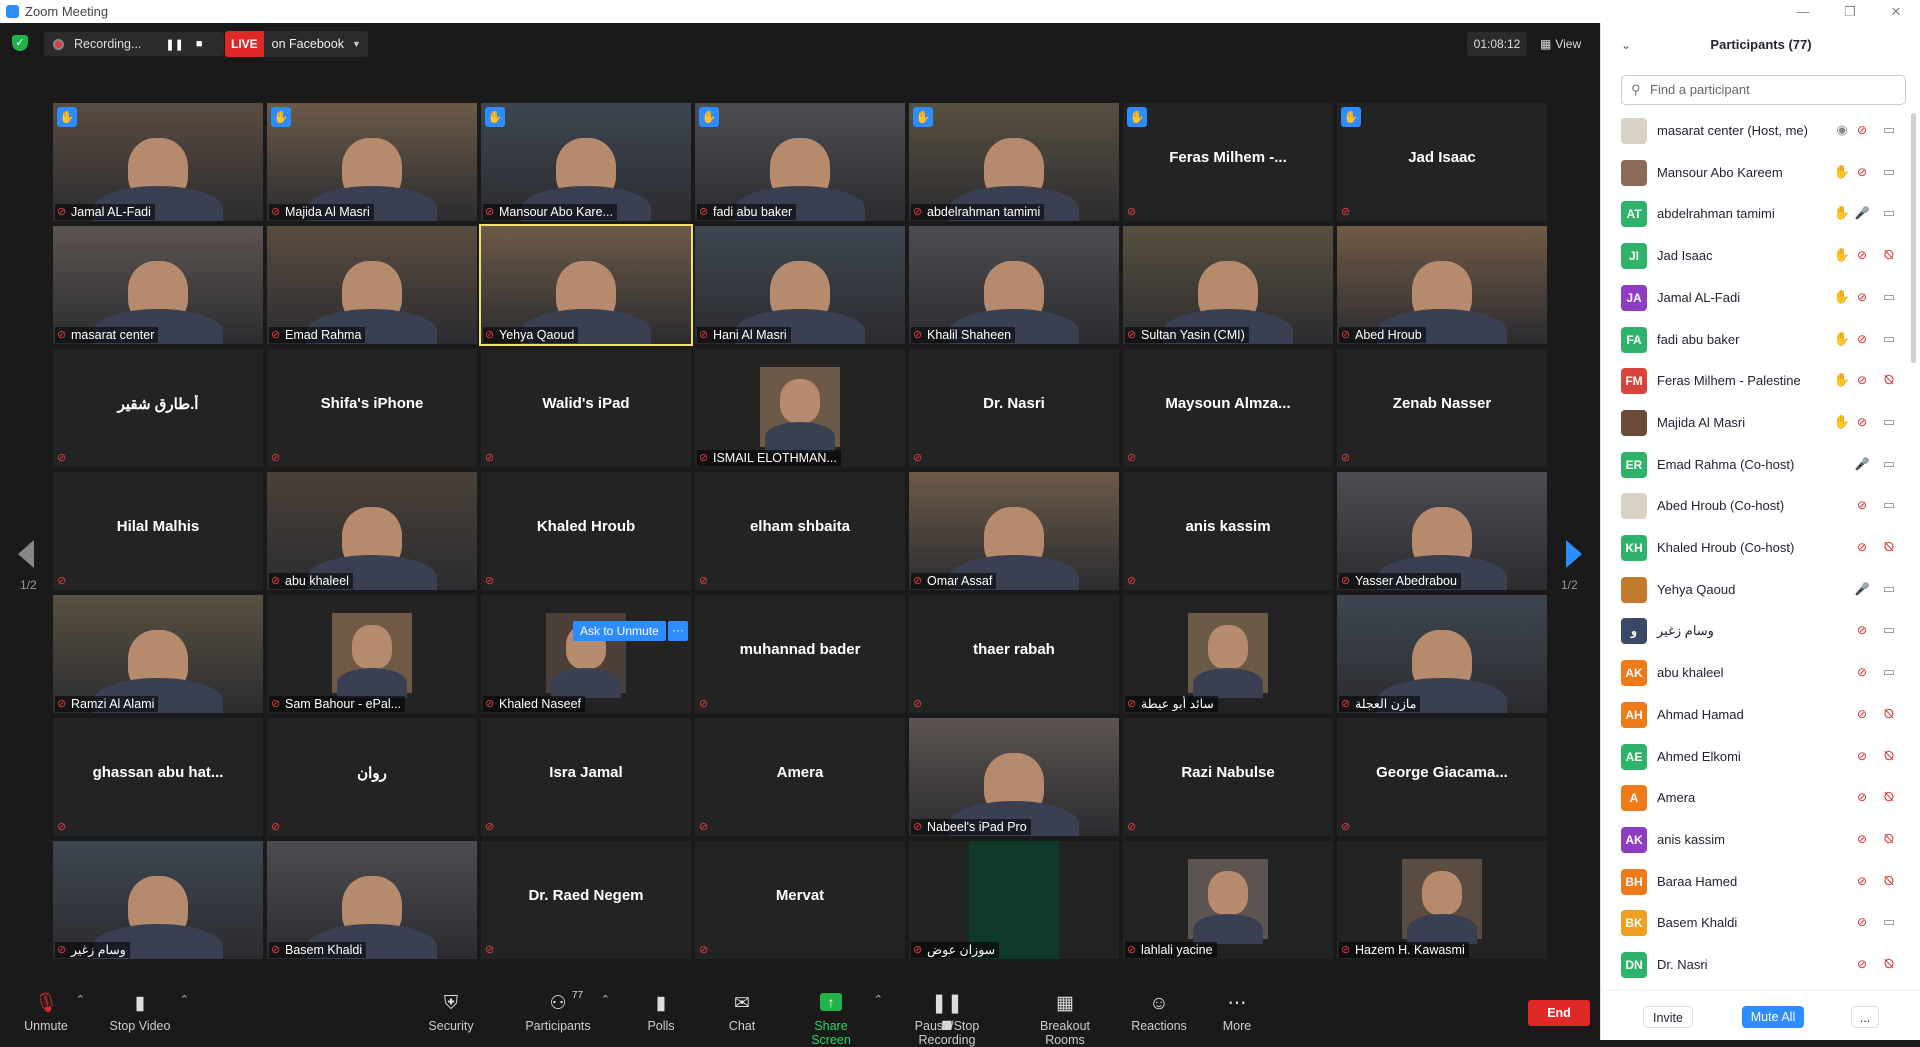  Describe the element at coordinates (1757, 964) in the screenshot. I see `participant-row: DN Dr. Nasri ⊘ ⦰` at that location.